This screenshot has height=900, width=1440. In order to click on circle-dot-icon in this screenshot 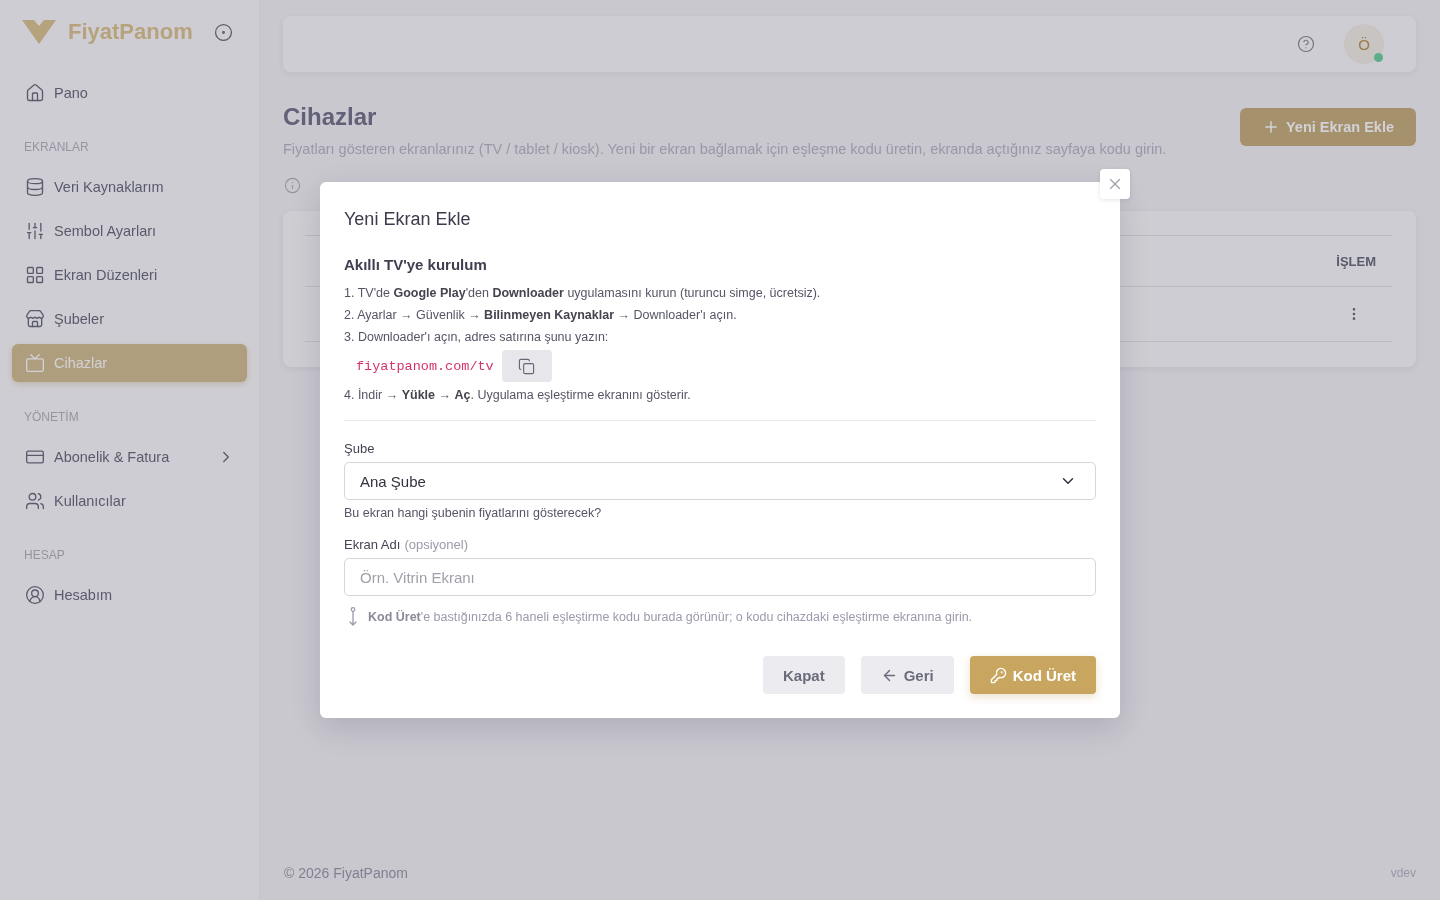, I will do `click(223, 32)`.